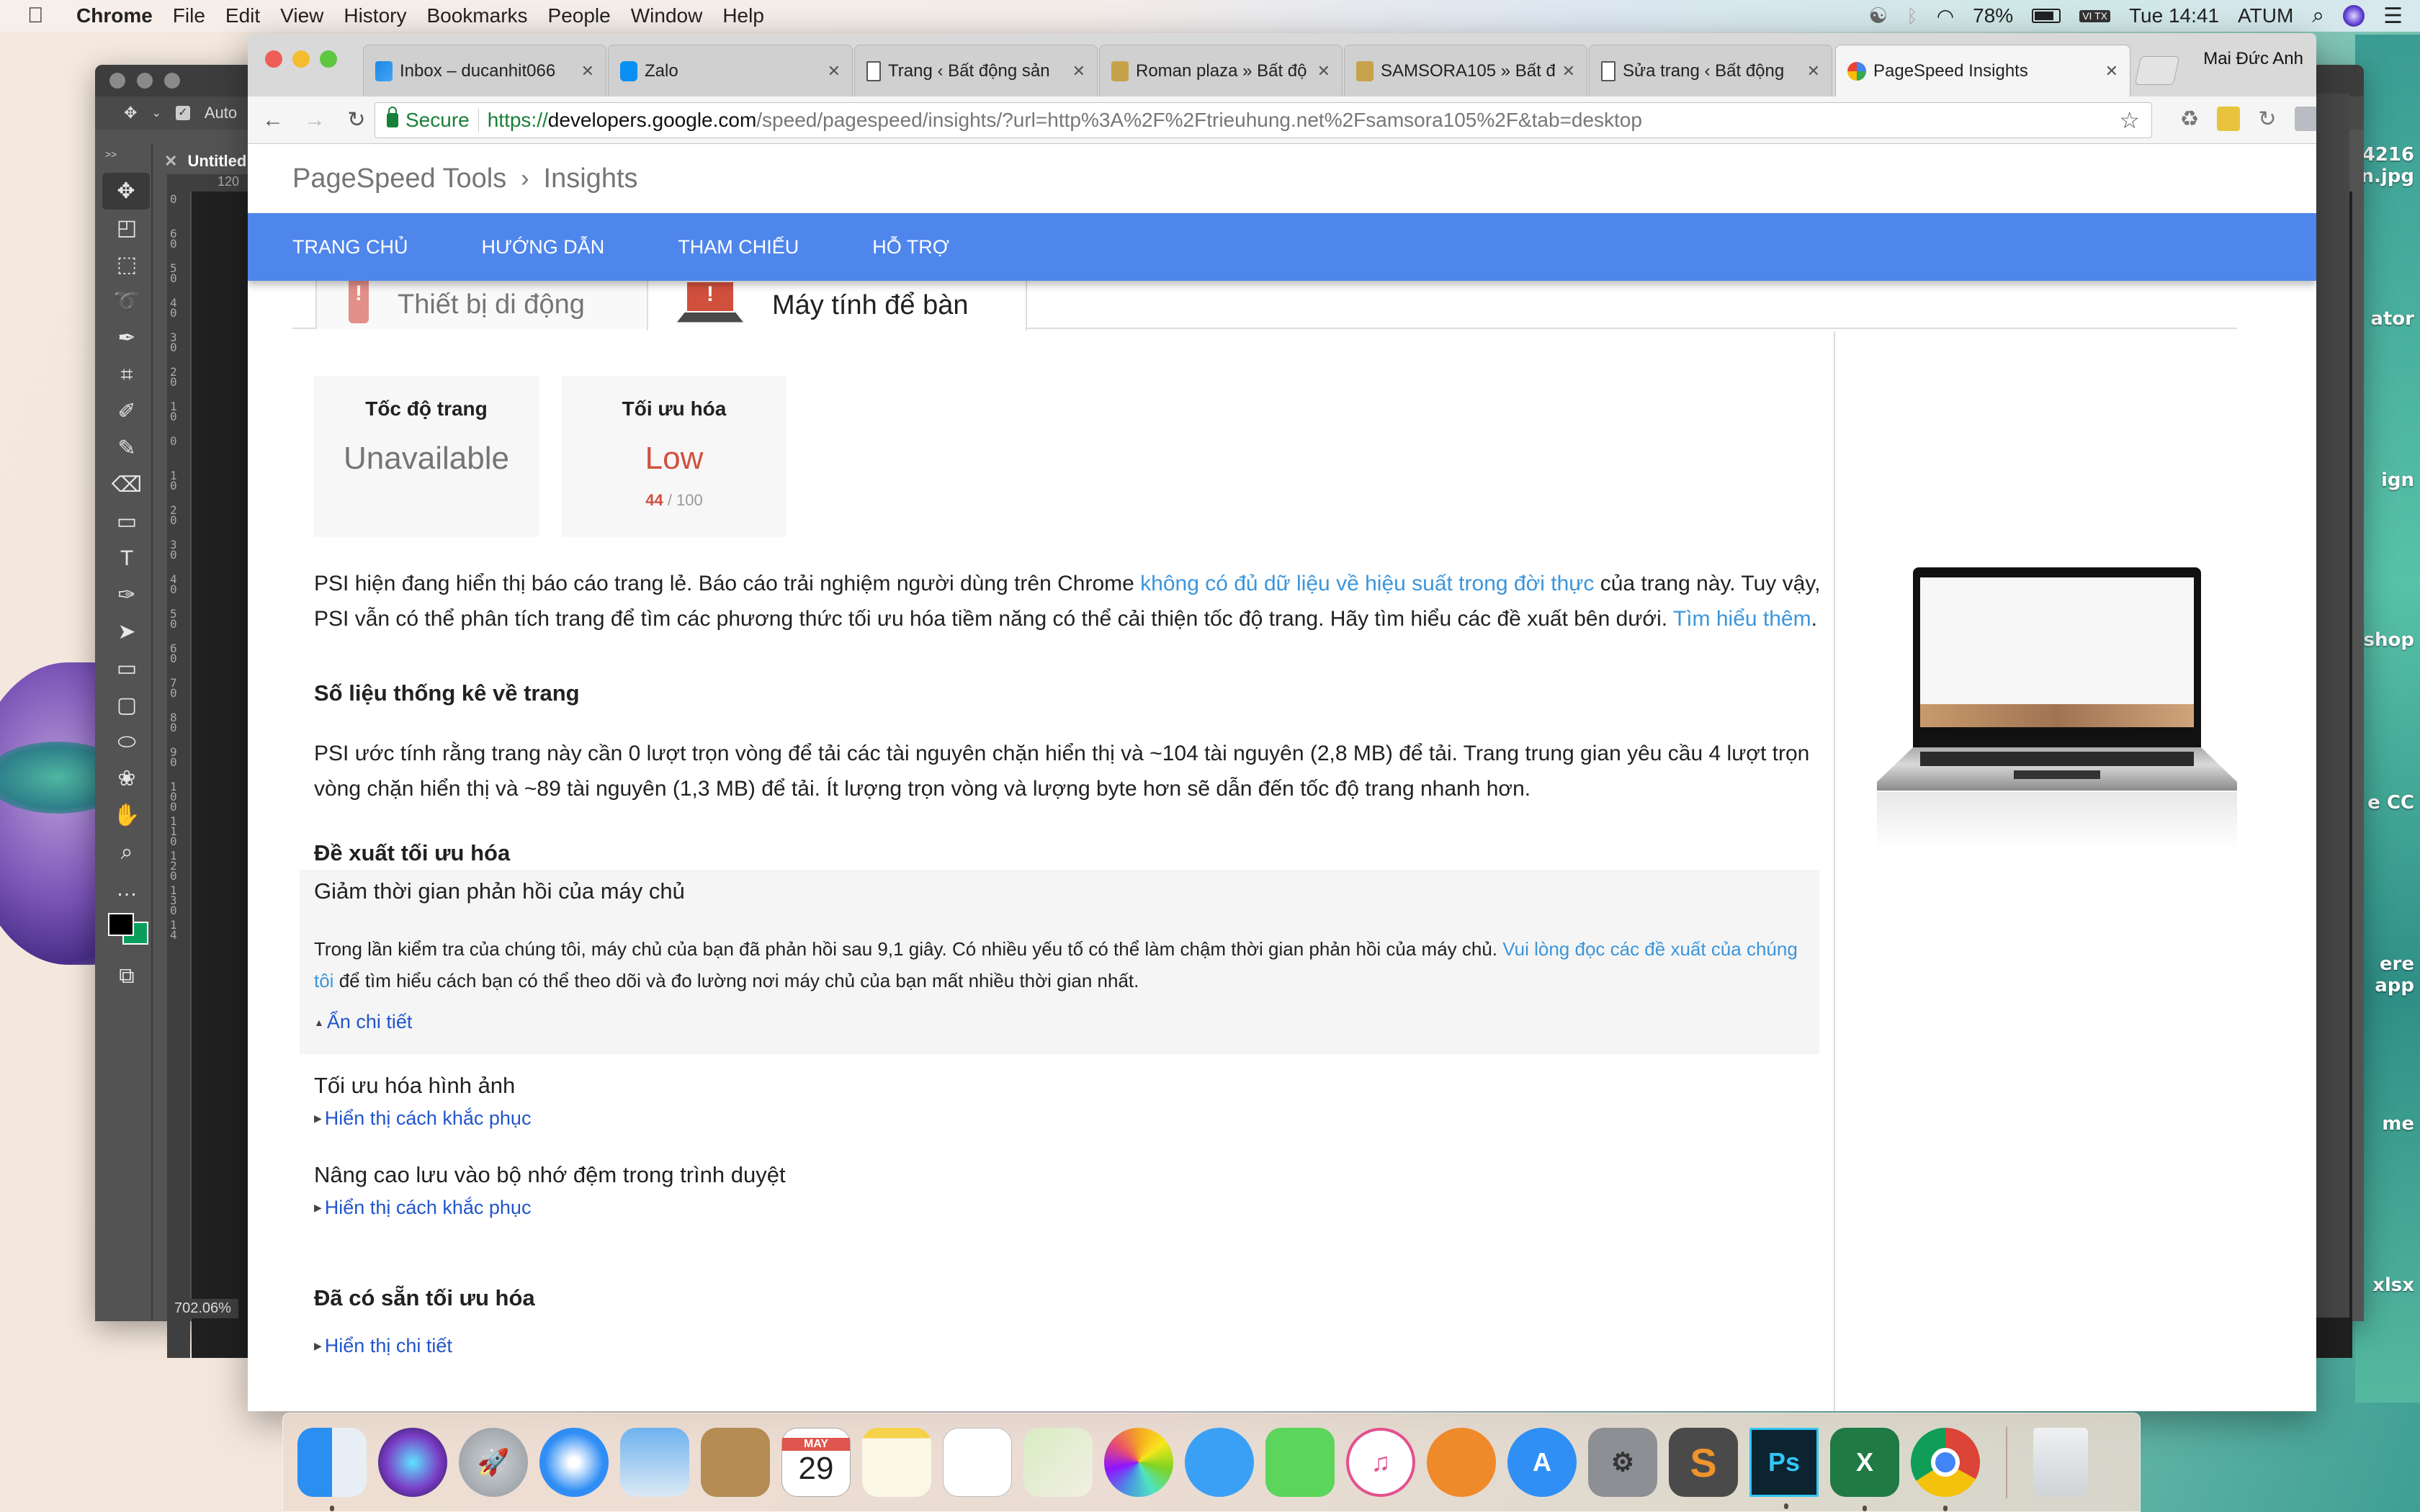  I want to click on eyedropper-tool-icon: ✐, so click(127, 411).